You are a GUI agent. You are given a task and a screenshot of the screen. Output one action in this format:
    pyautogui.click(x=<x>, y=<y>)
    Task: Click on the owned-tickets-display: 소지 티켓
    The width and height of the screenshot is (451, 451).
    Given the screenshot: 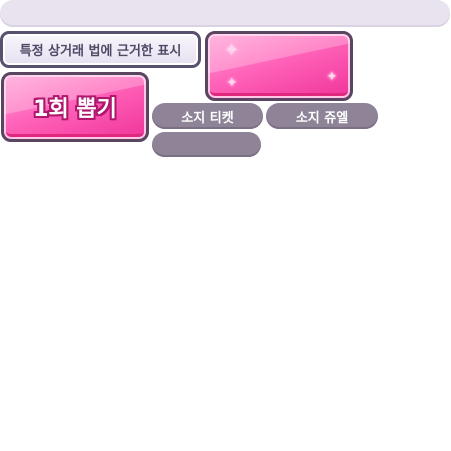 What is the action you would take?
    pyautogui.click(x=207, y=116)
    